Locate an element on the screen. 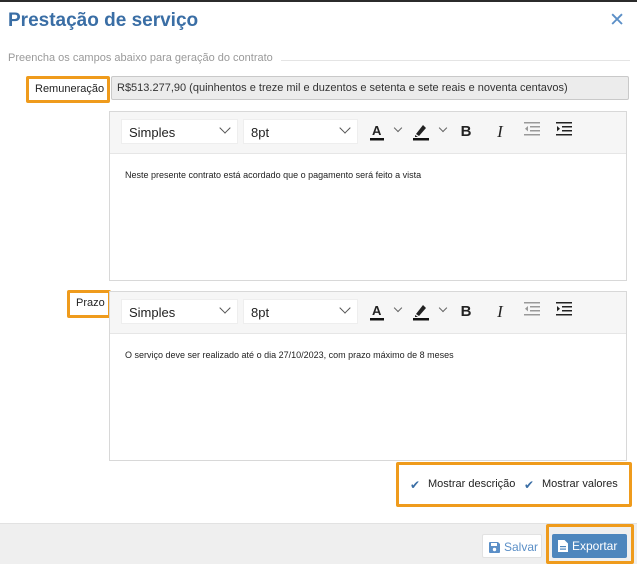 Image resolution: width=637 pixels, height=564 pixels. export-button: Exportar is located at coordinates (589, 546).